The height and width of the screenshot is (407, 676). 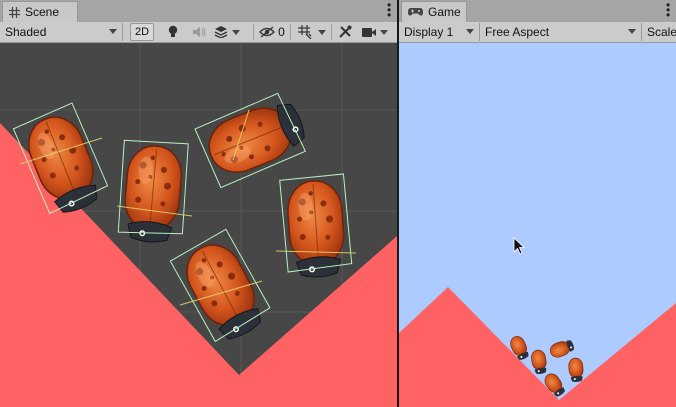 What do you see at coordinates (267, 32) in the screenshot?
I see `visibility-icon` at bounding box center [267, 32].